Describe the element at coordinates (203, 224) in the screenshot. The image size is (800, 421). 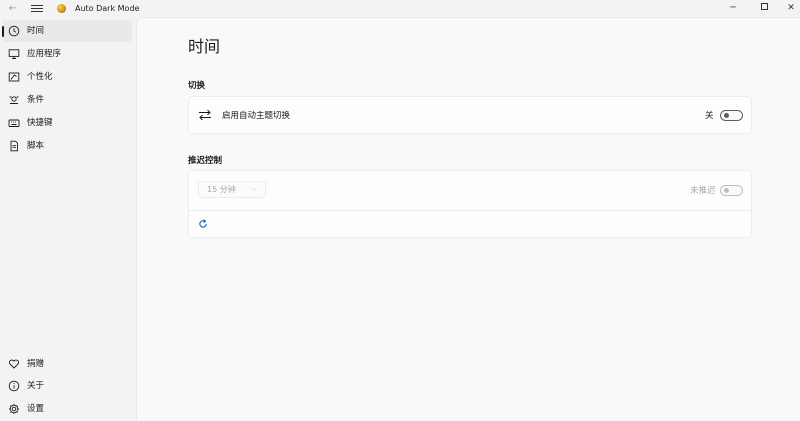
I see `refresh-icon` at that location.